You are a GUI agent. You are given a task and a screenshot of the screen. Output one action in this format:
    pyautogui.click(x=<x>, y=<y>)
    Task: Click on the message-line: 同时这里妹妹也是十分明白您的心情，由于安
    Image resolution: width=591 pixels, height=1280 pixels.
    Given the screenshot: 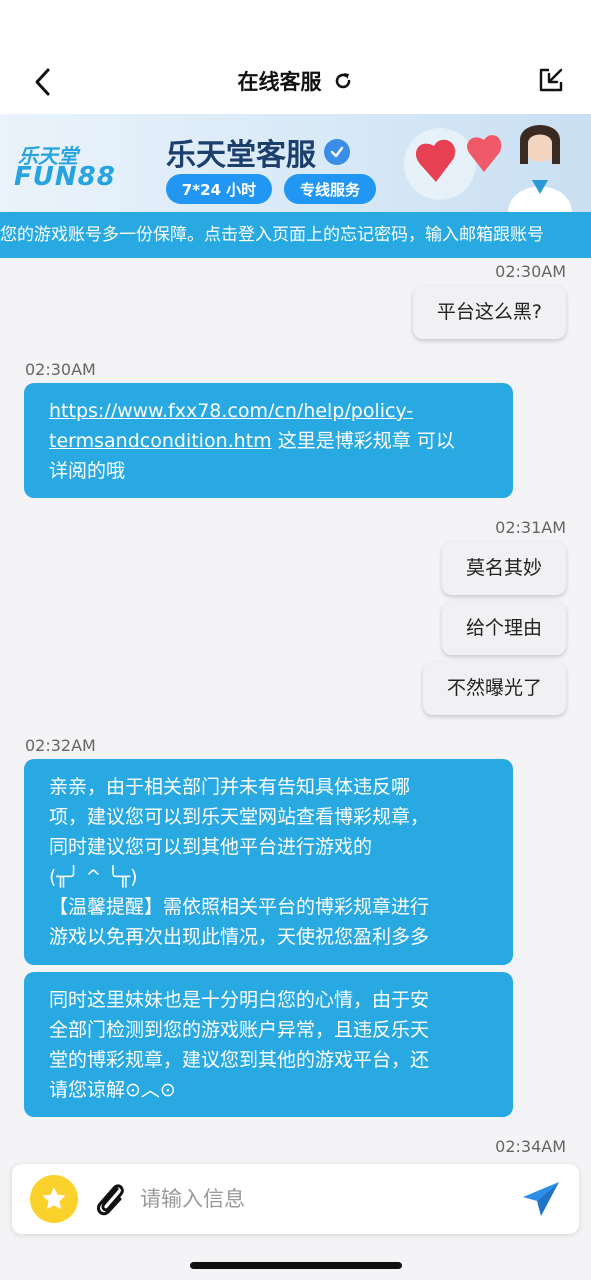 What is the action you would take?
    pyautogui.click(x=239, y=1000)
    